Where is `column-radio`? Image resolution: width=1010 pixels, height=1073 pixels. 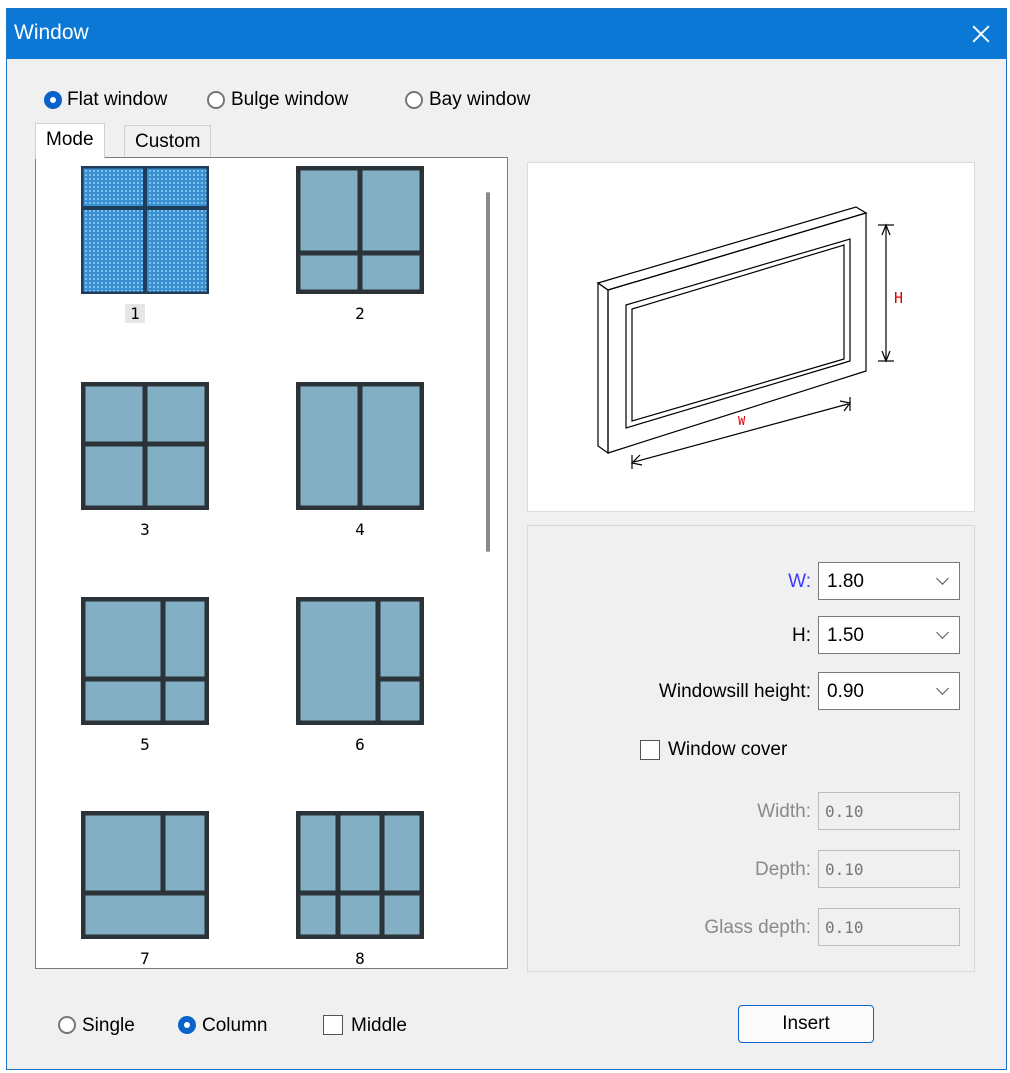
column-radio is located at coordinates (187, 1025).